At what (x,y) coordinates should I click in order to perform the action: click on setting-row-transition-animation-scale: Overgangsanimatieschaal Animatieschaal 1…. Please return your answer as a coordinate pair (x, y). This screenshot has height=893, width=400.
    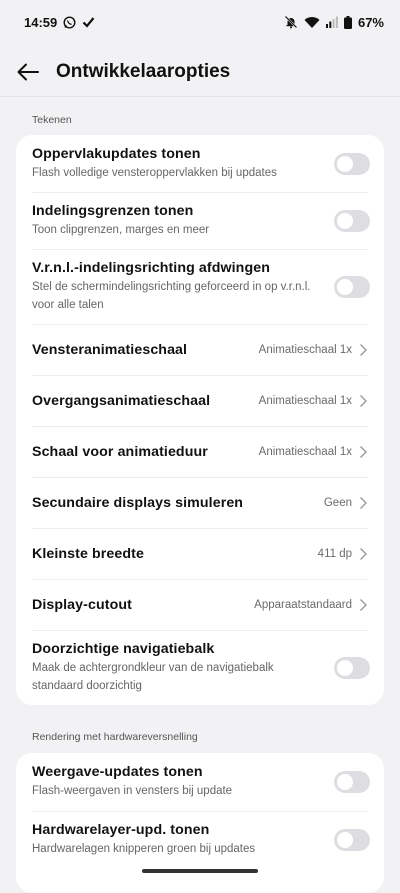
    Looking at the image, I should click on (200, 400).